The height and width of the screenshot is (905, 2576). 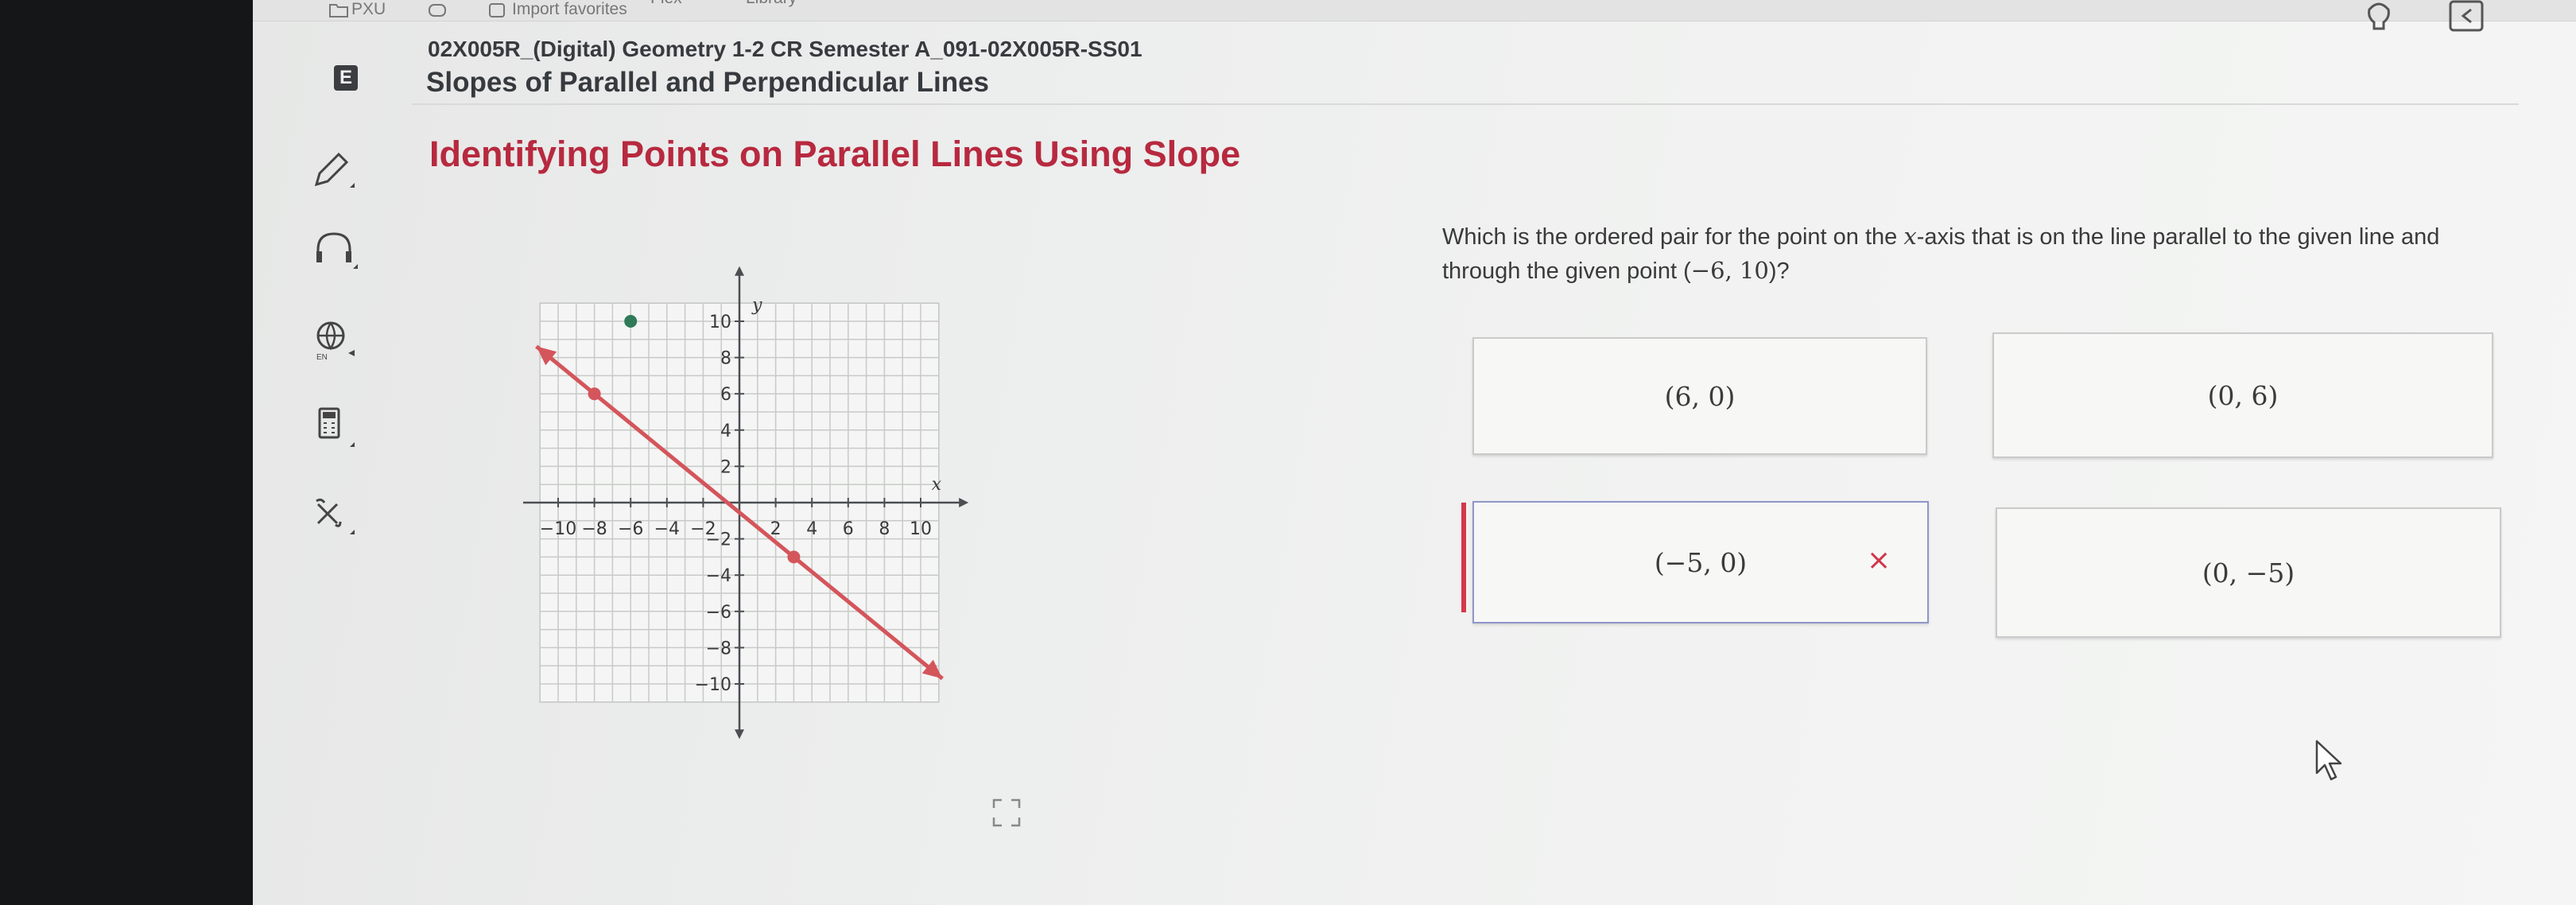 What do you see at coordinates (1463, 557) in the screenshot?
I see `incorrect-indicator-bar` at bounding box center [1463, 557].